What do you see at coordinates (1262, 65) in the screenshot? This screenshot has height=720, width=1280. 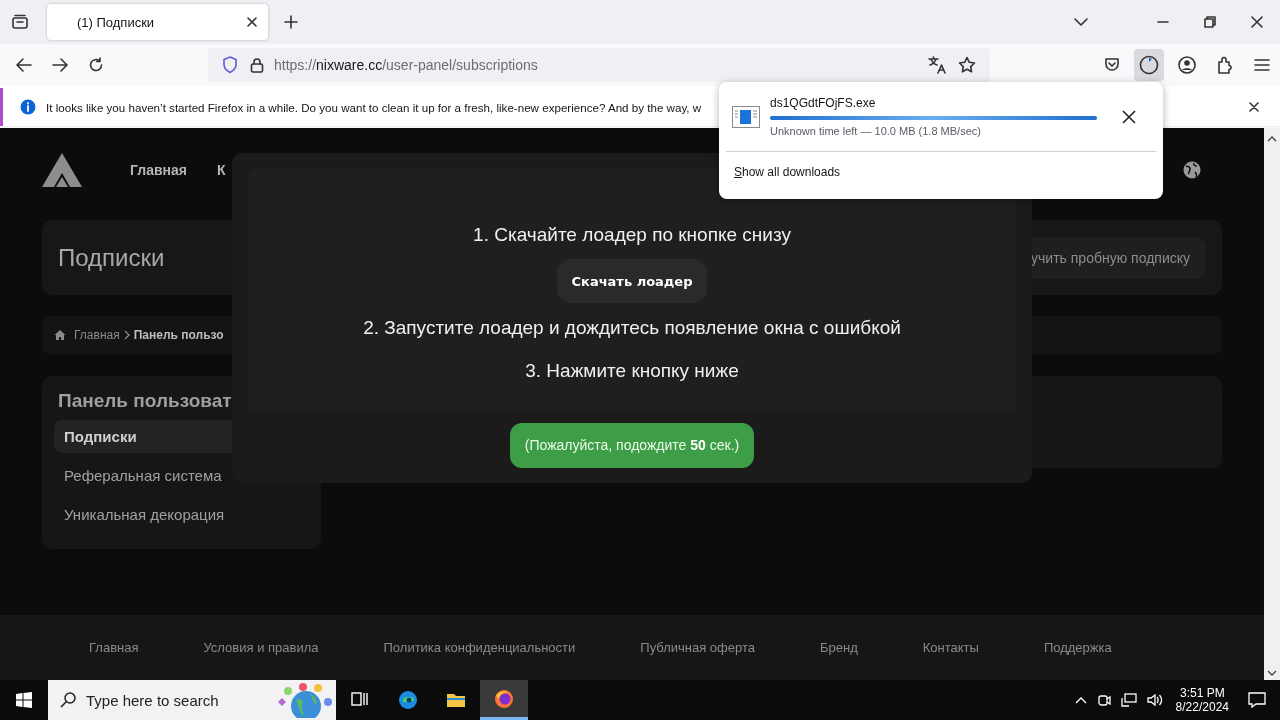 I see `menu-icon` at bounding box center [1262, 65].